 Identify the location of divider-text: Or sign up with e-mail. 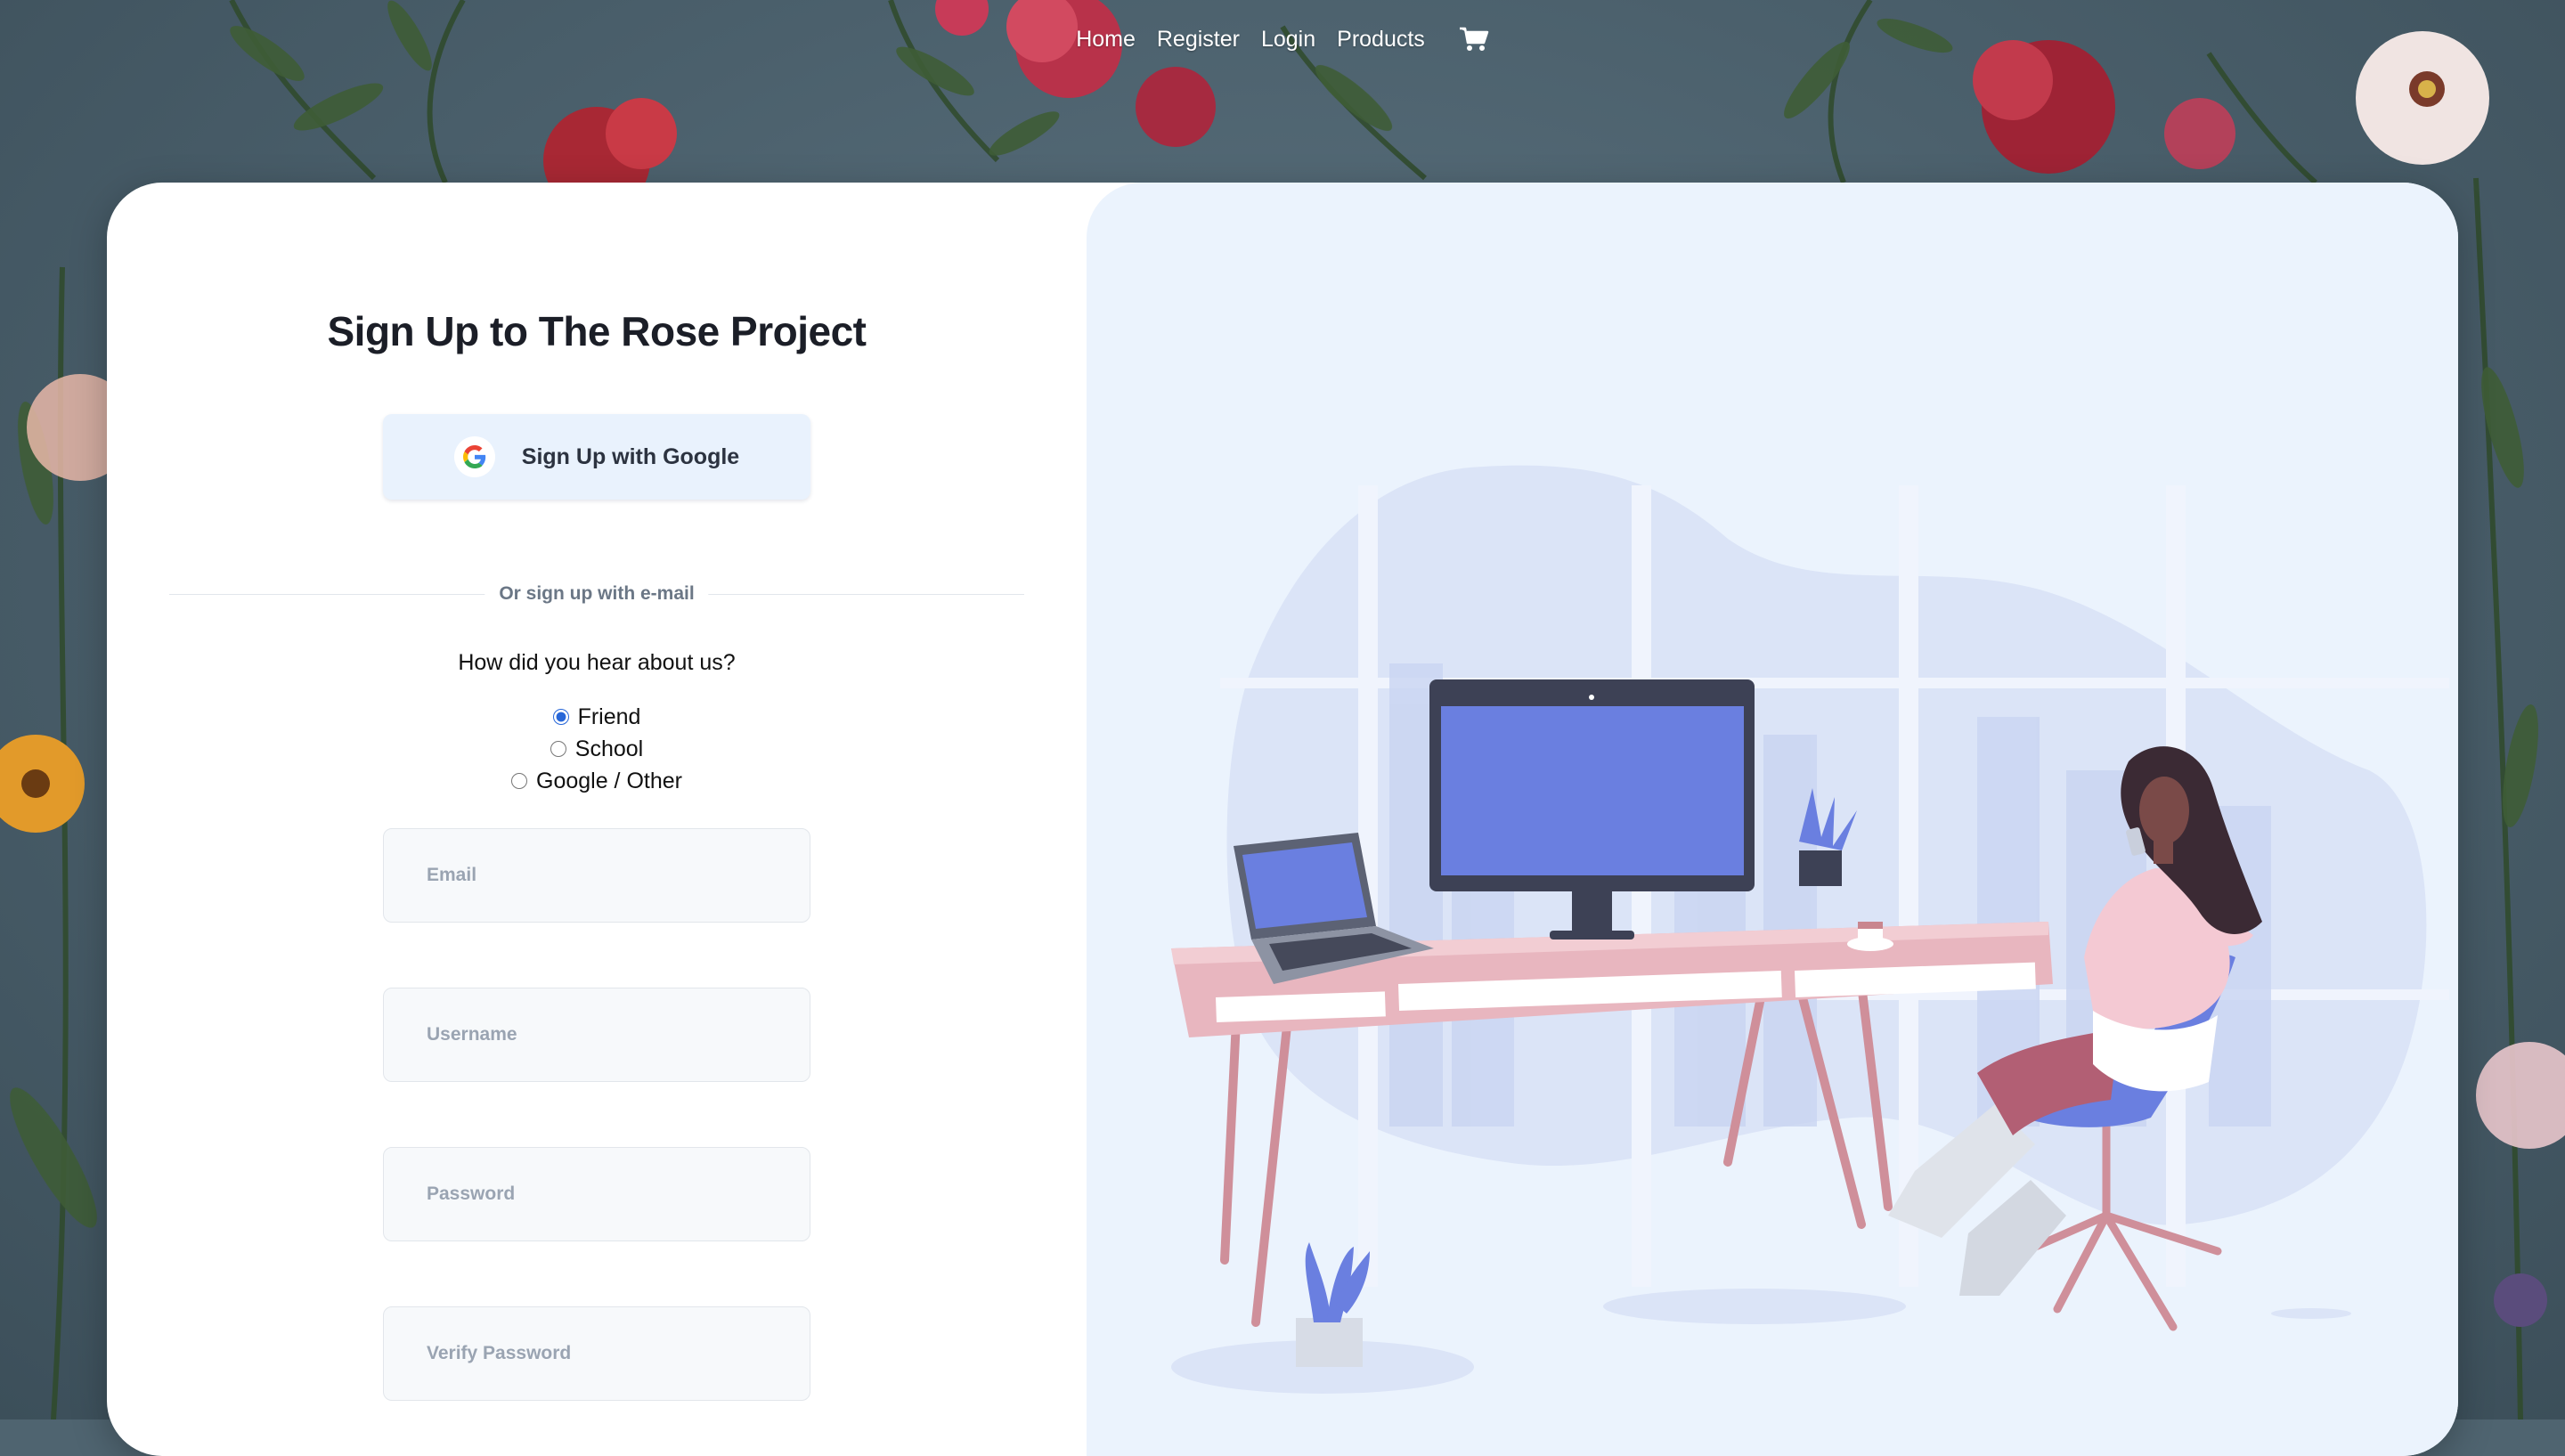
(596, 594).